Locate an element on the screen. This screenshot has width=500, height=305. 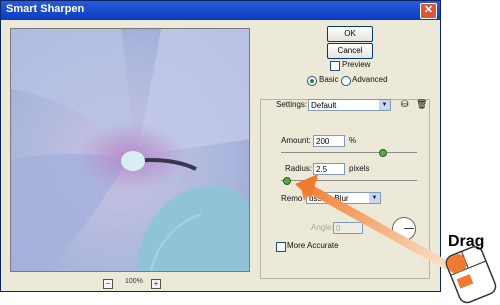
drag-label: Drag is located at coordinates (466, 241).